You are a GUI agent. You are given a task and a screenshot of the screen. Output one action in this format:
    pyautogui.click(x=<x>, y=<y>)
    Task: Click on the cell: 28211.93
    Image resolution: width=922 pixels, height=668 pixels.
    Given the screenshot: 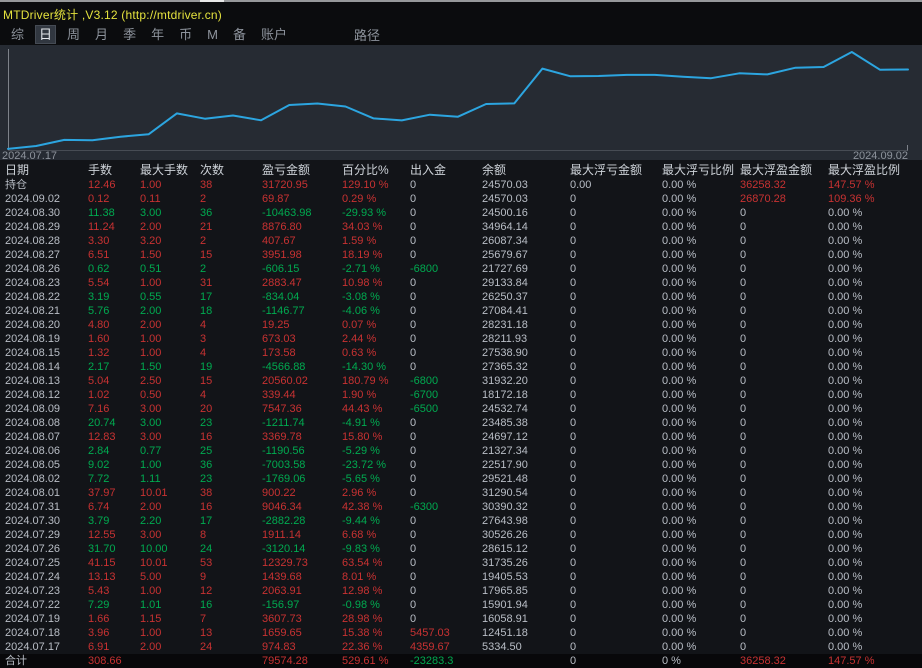 What is the action you would take?
    pyautogui.click(x=505, y=339)
    